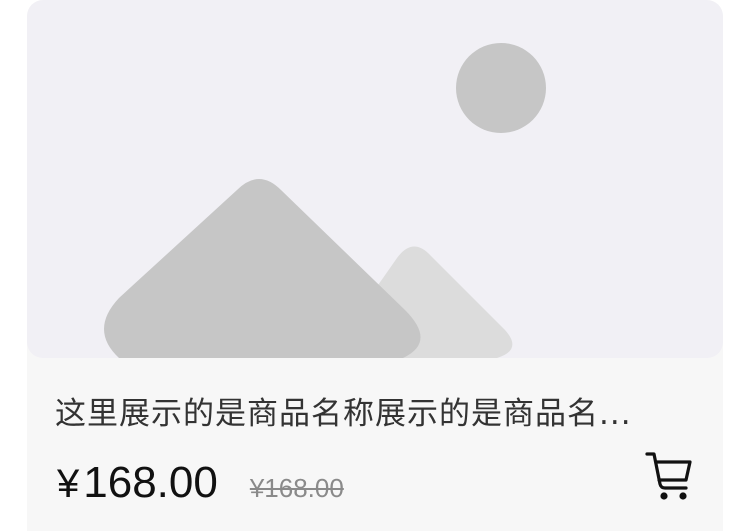 The width and height of the screenshot is (750, 531). What do you see at coordinates (150, 482) in the screenshot?
I see `current-price-value: 168.00` at bounding box center [150, 482].